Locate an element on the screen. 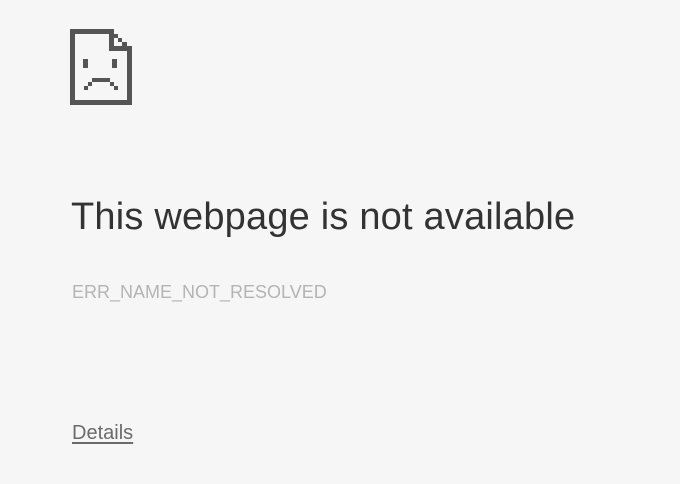 The image size is (680, 484). details-link: Details is located at coordinates (102, 433).